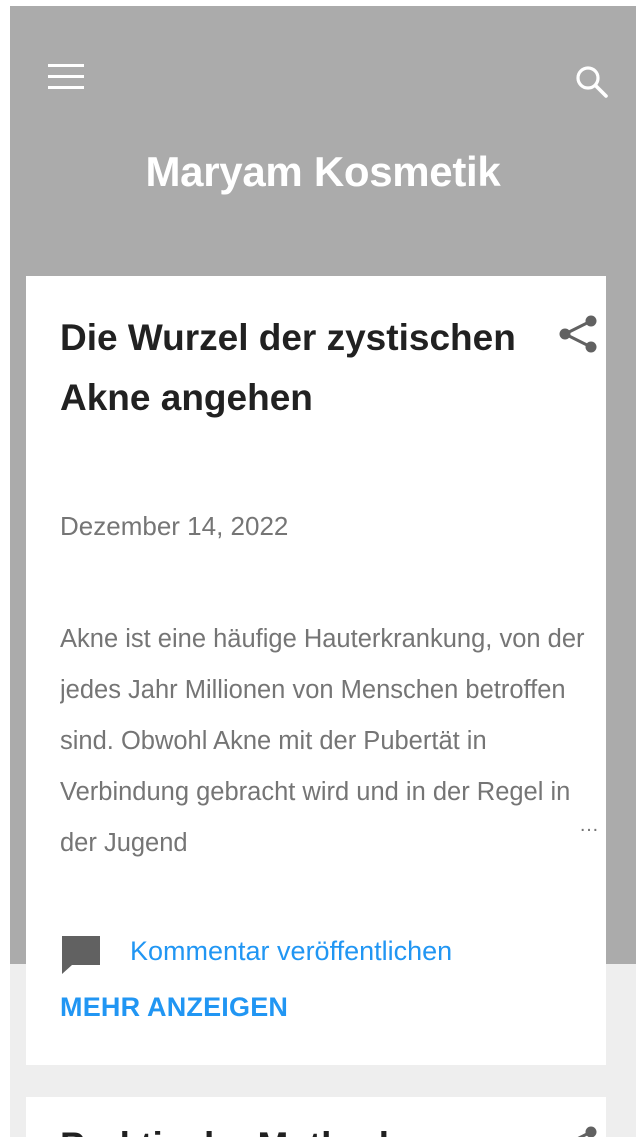 This screenshot has width=639, height=1137. What do you see at coordinates (592, 82) in the screenshot?
I see `search-icon` at bounding box center [592, 82].